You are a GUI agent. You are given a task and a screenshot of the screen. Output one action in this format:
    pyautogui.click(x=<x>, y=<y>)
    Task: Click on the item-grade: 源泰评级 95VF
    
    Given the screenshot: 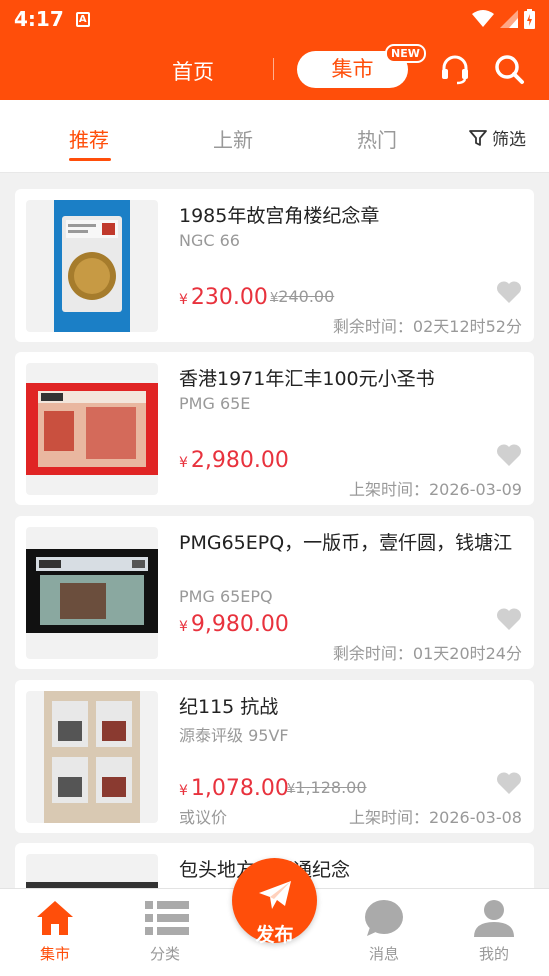 What is the action you would take?
    pyautogui.click(x=234, y=735)
    